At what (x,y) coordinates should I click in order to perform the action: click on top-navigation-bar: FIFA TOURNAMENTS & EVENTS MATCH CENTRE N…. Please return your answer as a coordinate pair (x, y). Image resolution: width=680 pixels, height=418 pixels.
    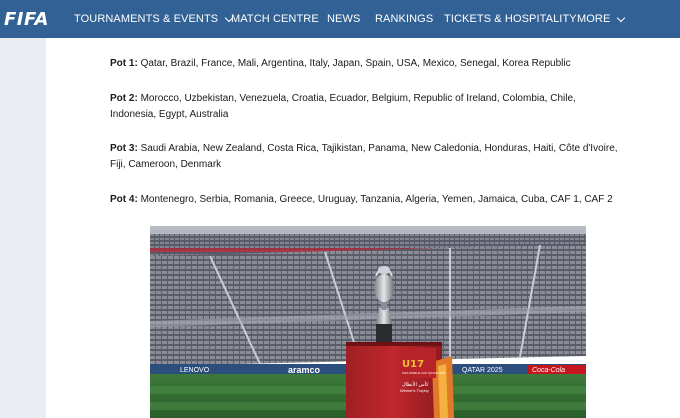
    Looking at the image, I should click on (340, 19).